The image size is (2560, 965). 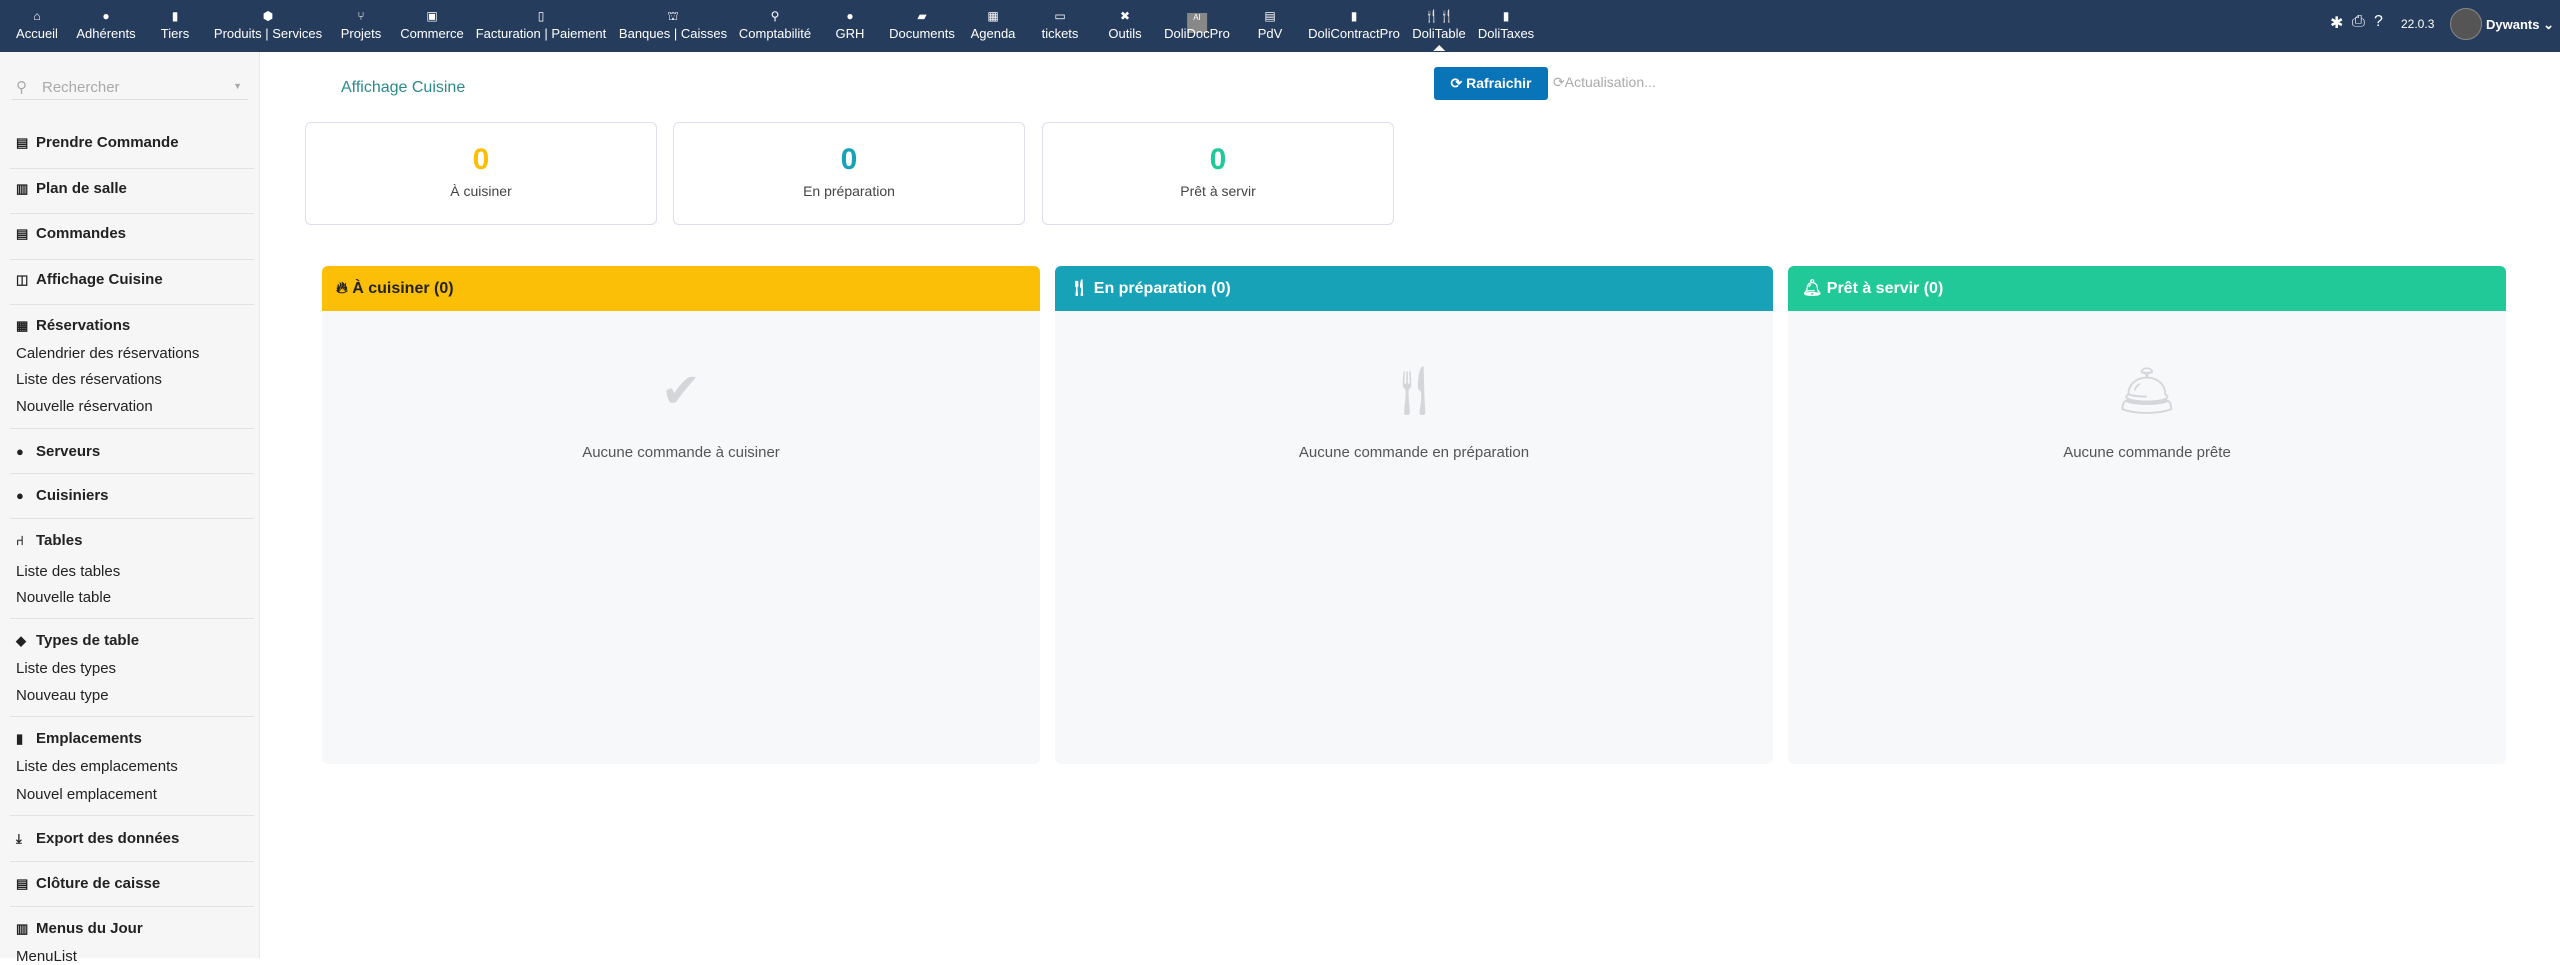 I want to click on bell-icon: 🔔︎, so click(x=1812, y=288).